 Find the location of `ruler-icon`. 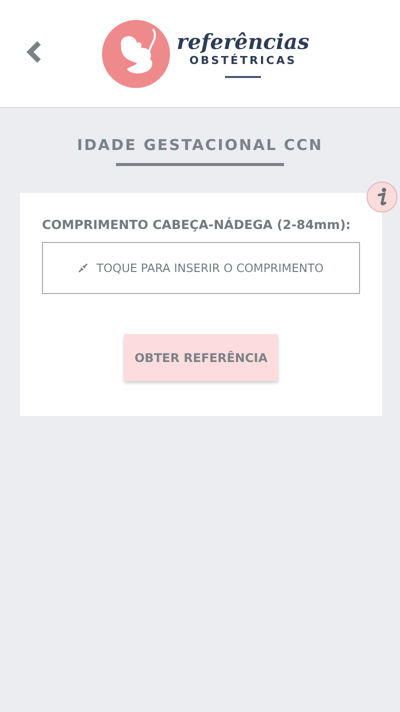

ruler-icon is located at coordinates (83, 268).